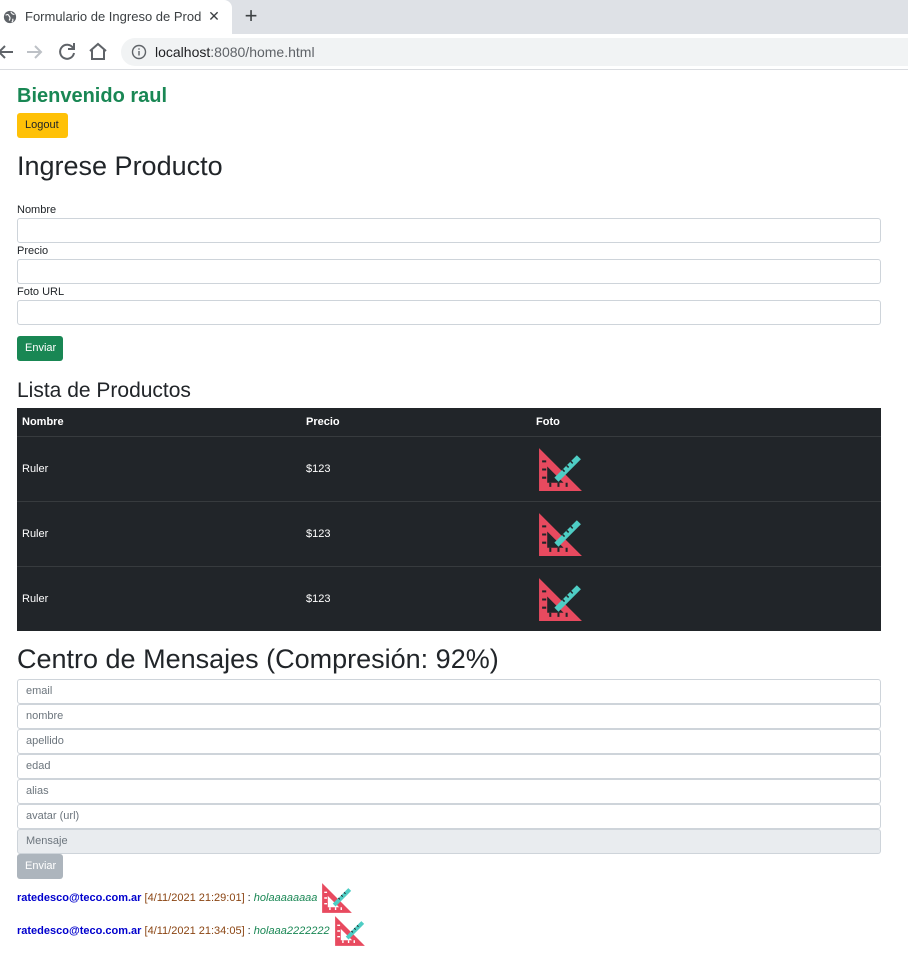 The width and height of the screenshot is (908, 962). Describe the element at coordinates (285, 897) in the screenshot. I see `message-text: holaaaaaaaa` at that location.